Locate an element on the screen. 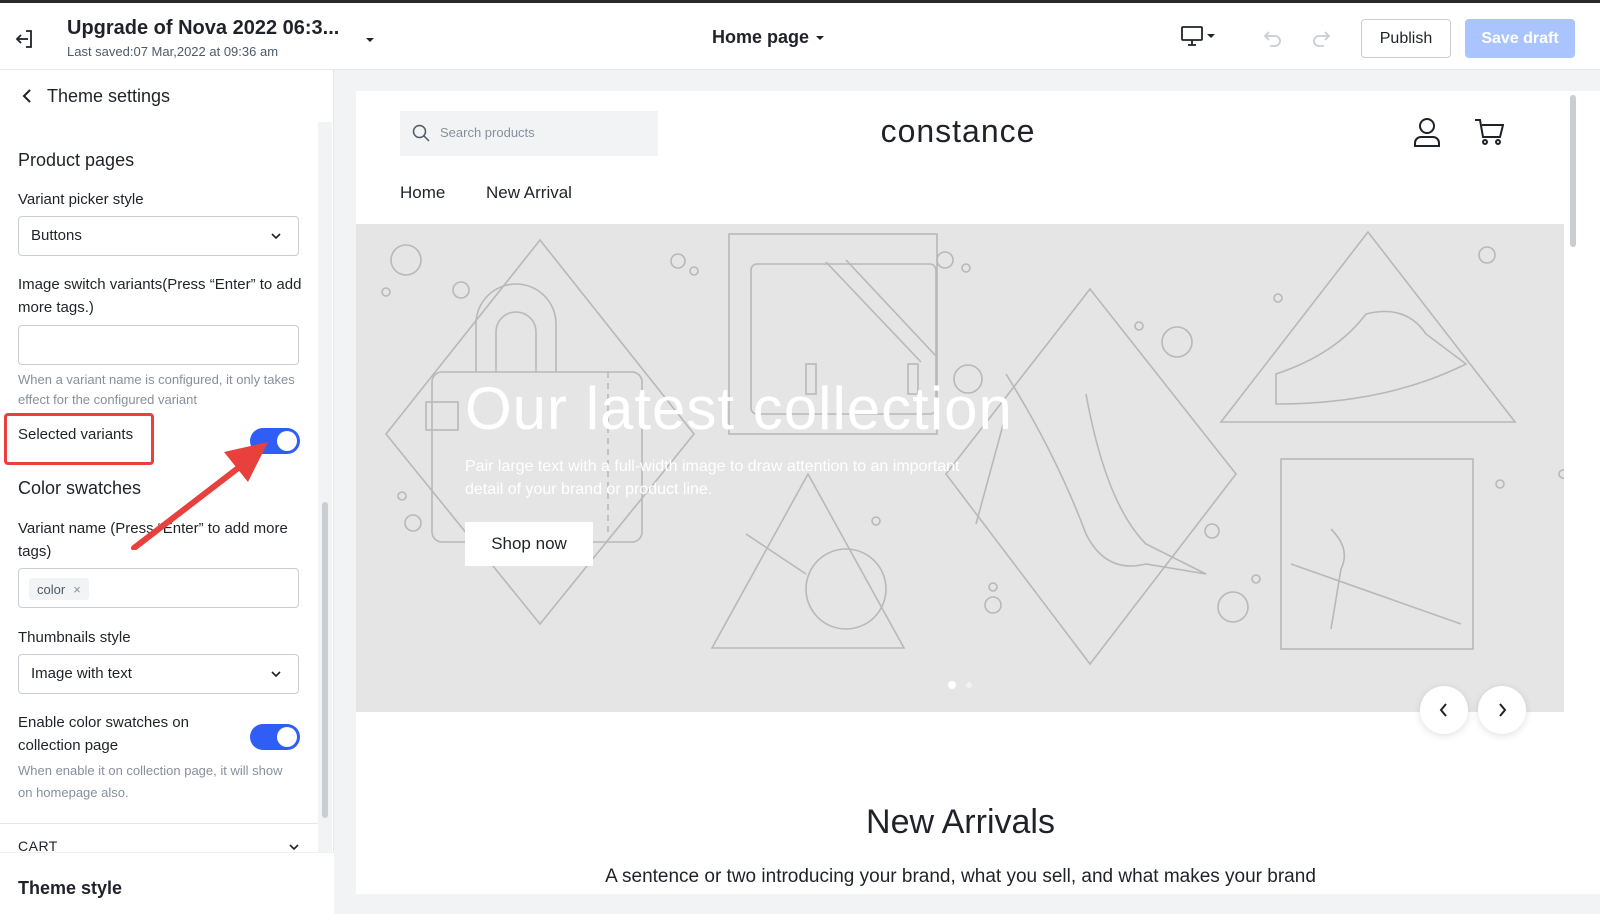  slide-dot is located at coordinates (969, 685).